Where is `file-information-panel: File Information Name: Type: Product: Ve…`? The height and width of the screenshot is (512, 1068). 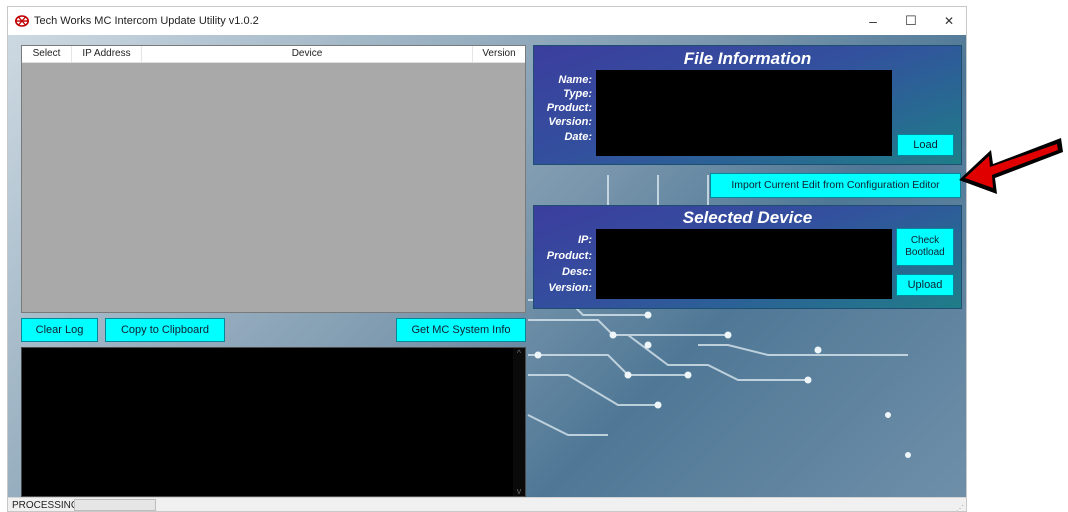
file-information-panel: File Information Name: Type: Product: Ve… is located at coordinates (747, 105).